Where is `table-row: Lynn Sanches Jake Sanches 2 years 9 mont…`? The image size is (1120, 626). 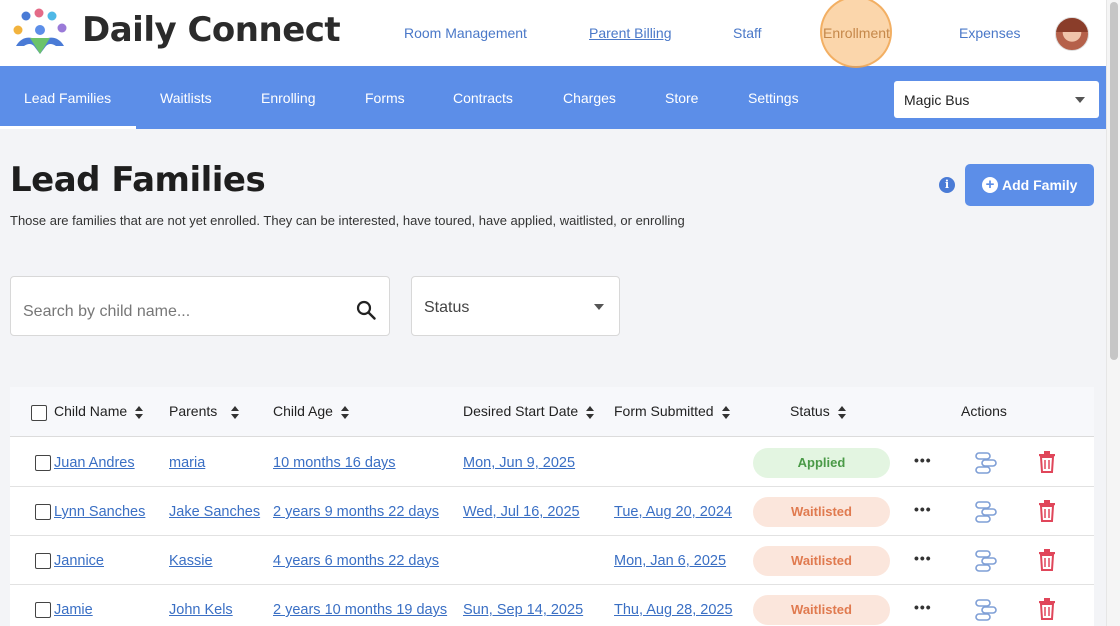 table-row: Lynn Sanches Jake Sanches 2 years 9 mont… is located at coordinates (552, 511).